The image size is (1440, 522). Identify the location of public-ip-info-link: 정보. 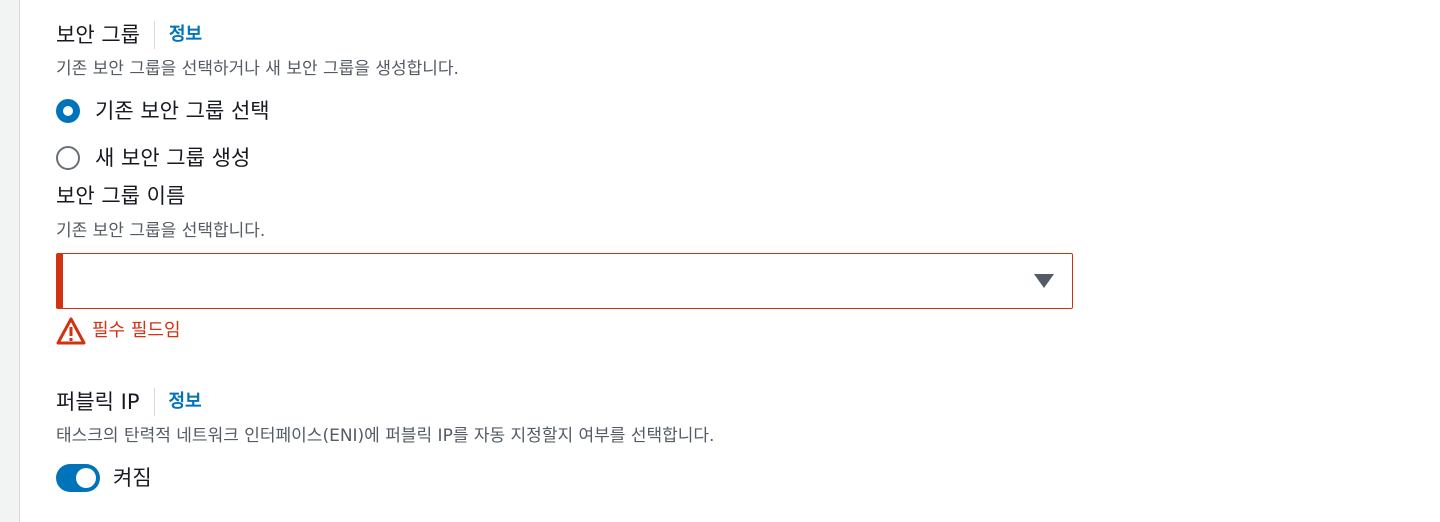
(185, 402).